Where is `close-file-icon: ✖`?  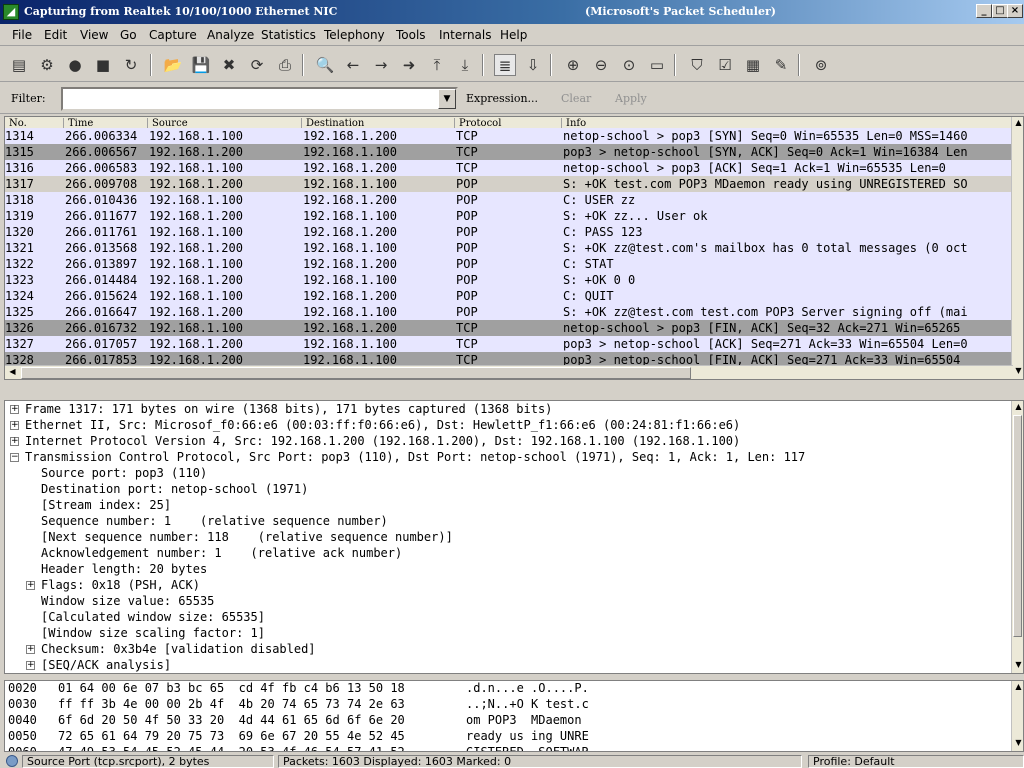 close-file-icon: ✖ is located at coordinates (229, 65).